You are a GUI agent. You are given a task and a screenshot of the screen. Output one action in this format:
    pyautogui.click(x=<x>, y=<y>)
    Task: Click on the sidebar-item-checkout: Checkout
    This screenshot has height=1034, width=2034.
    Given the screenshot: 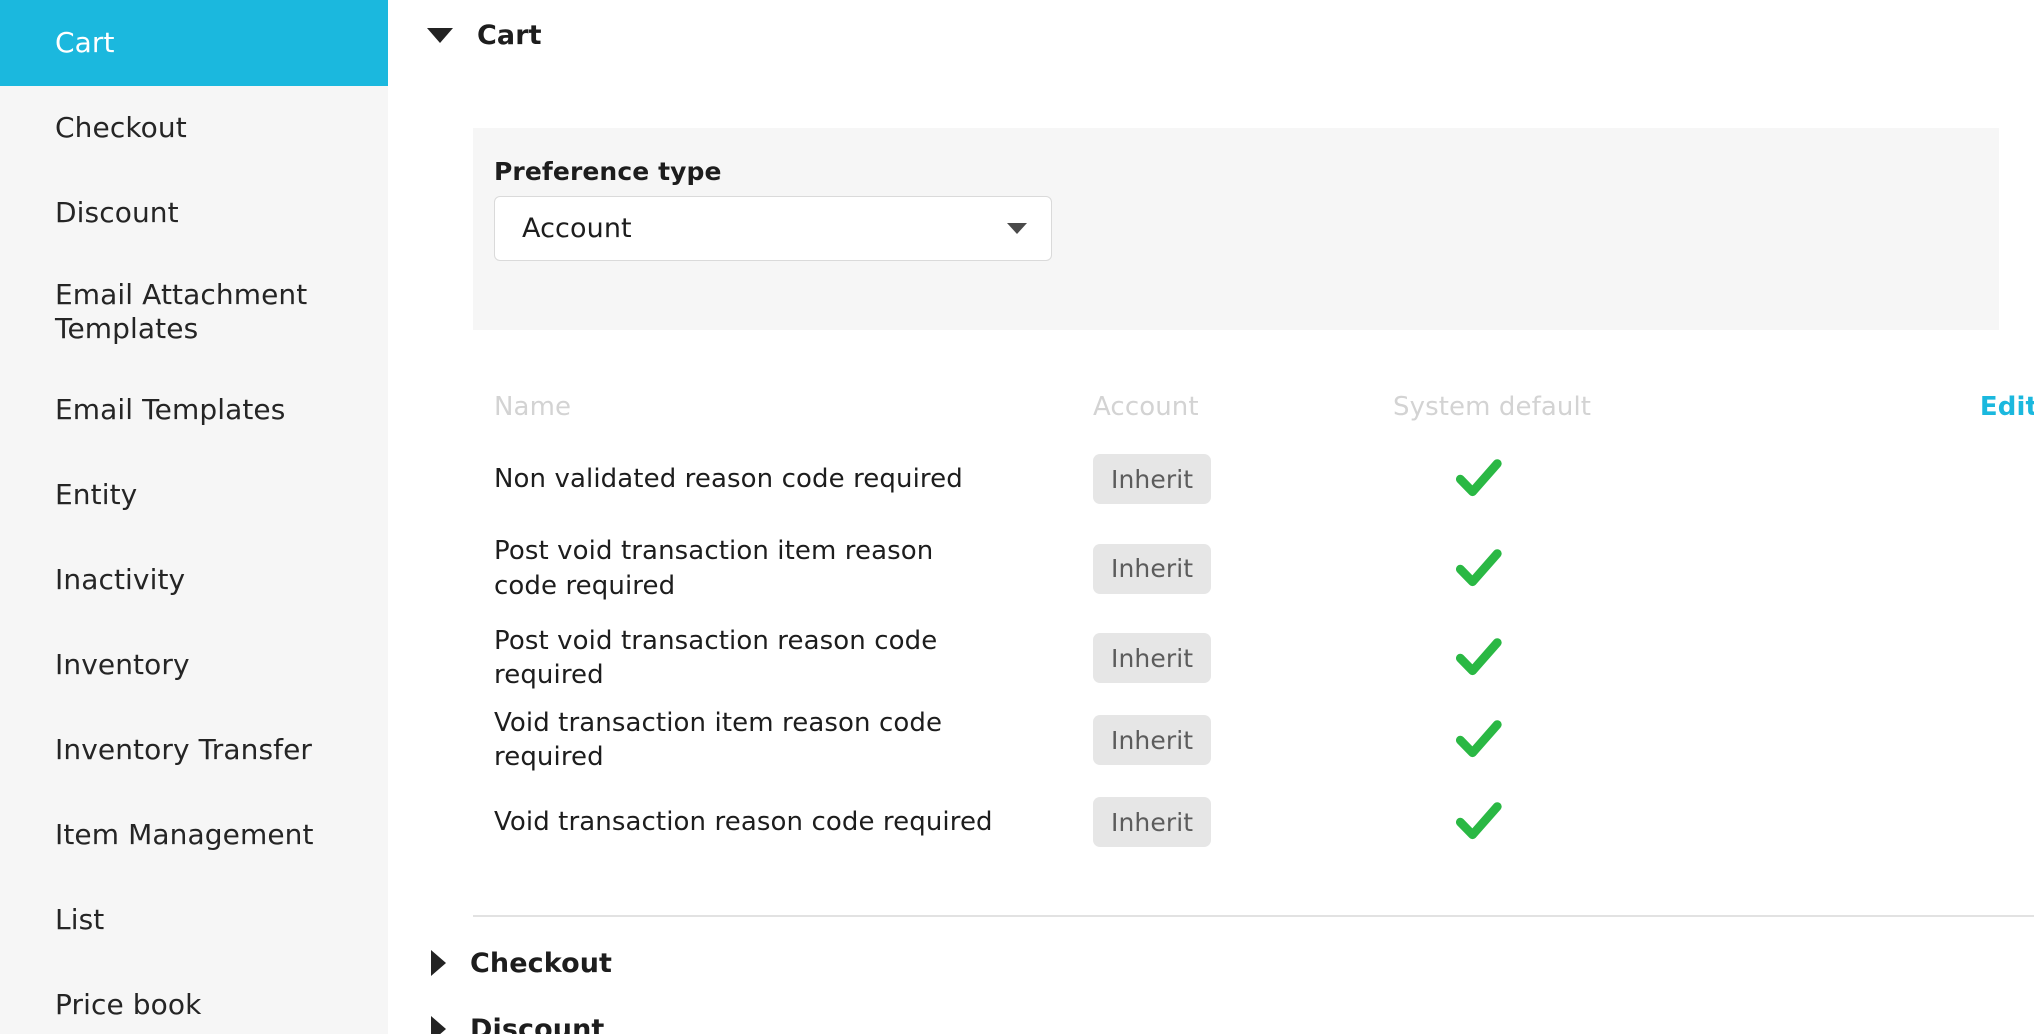 What is the action you would take?
    pyautogui.click(x=194, y=128)
    